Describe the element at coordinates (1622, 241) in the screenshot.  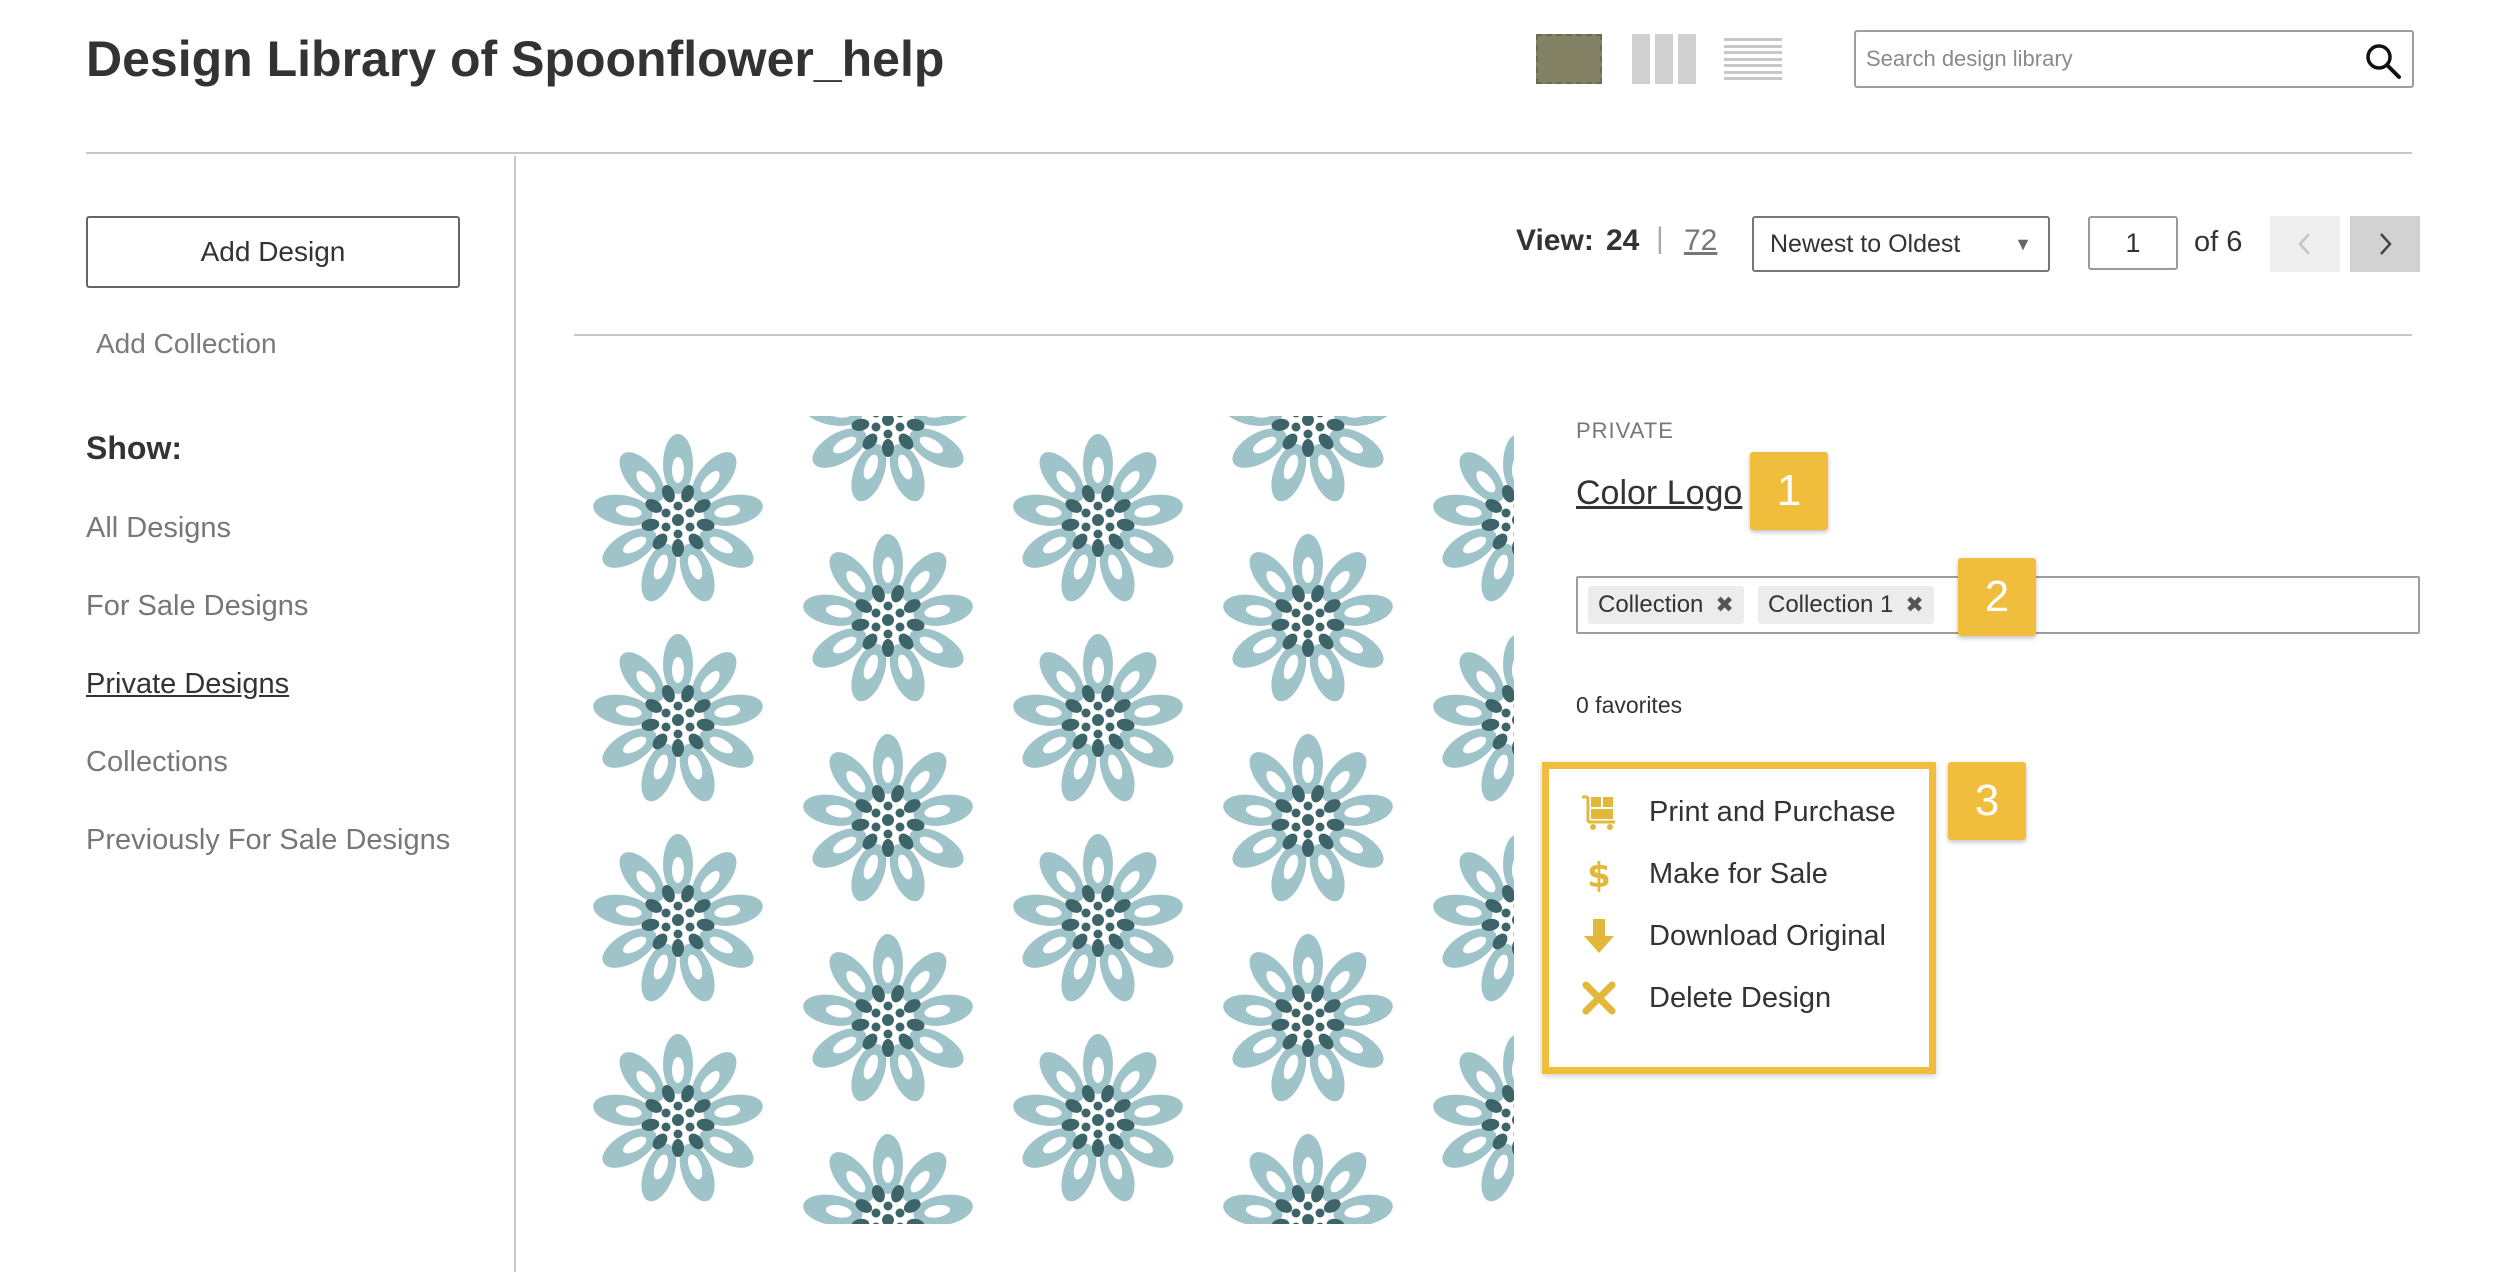
I see `view-24-option: 24` at that location.